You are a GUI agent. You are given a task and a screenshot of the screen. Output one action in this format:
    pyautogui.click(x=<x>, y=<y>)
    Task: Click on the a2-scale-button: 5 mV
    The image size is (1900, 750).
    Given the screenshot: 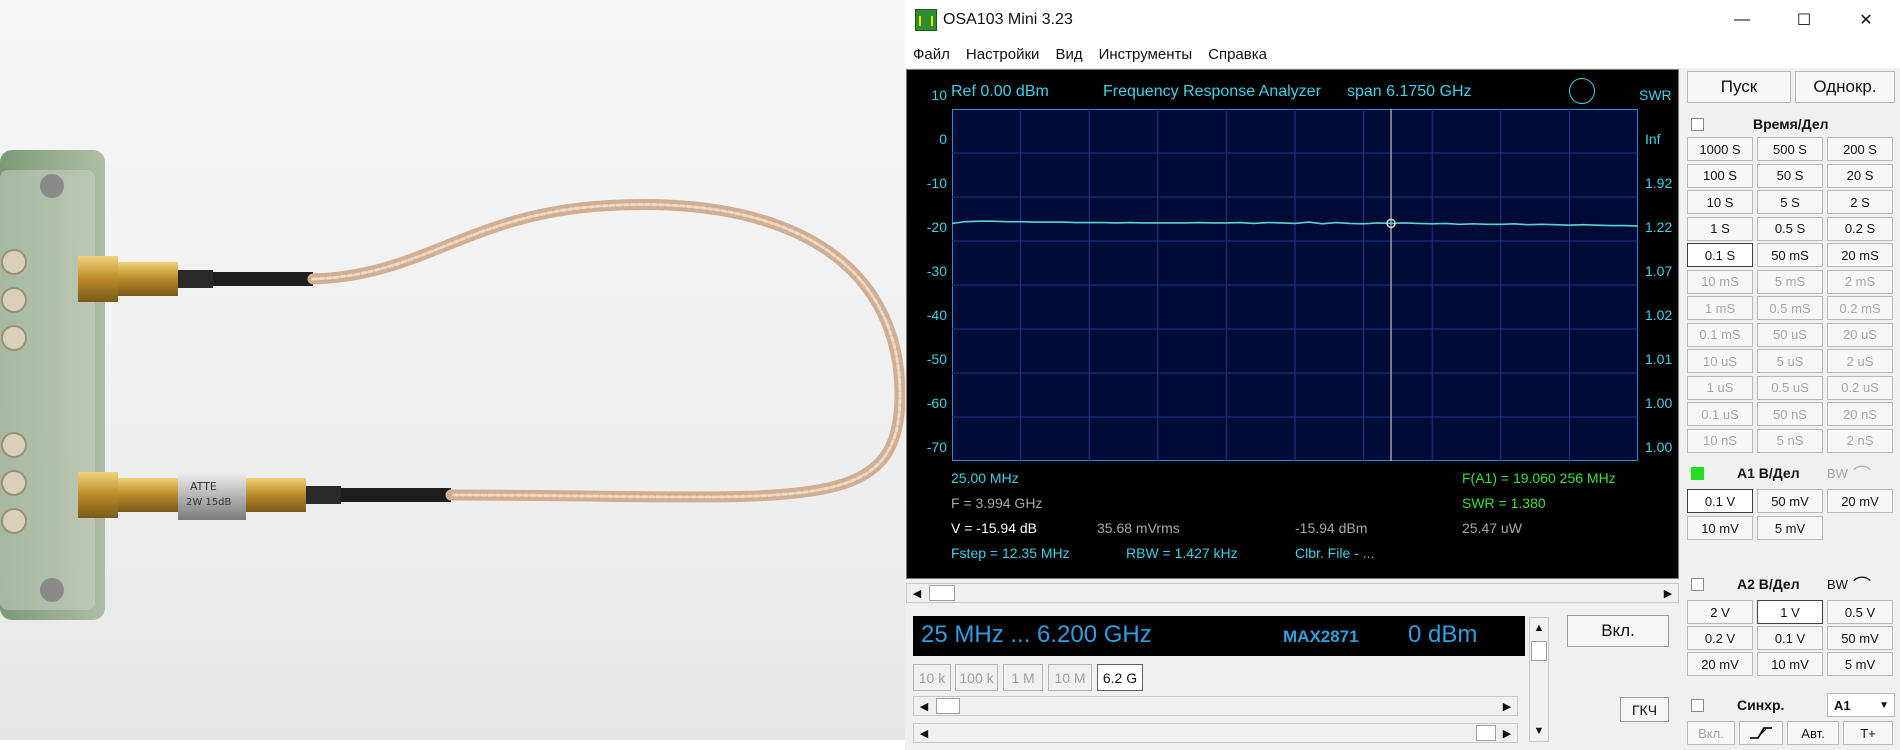 What is the action you would take?
    pyautogui.click(x=1860, y=664)
    